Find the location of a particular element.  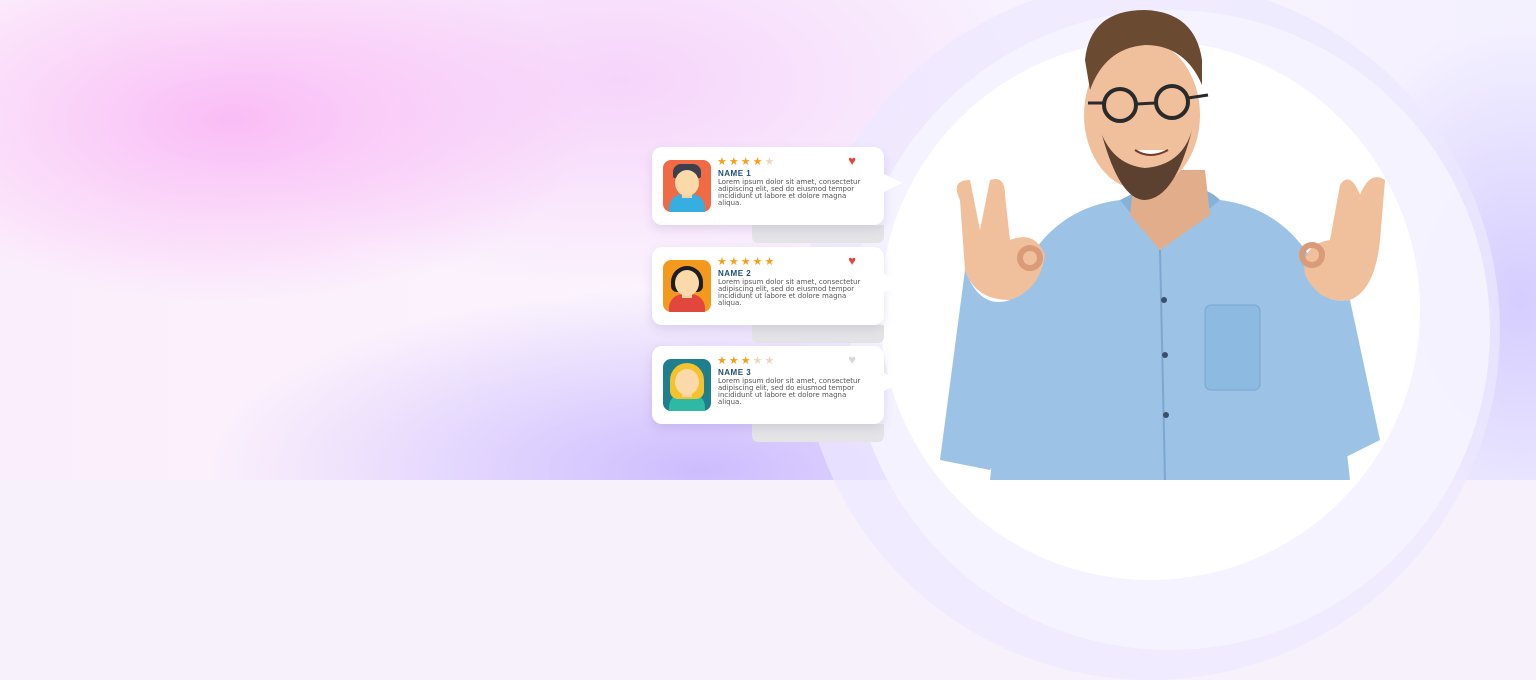

reviewer-name: NAME 3 is located at coordinates (735, 372).